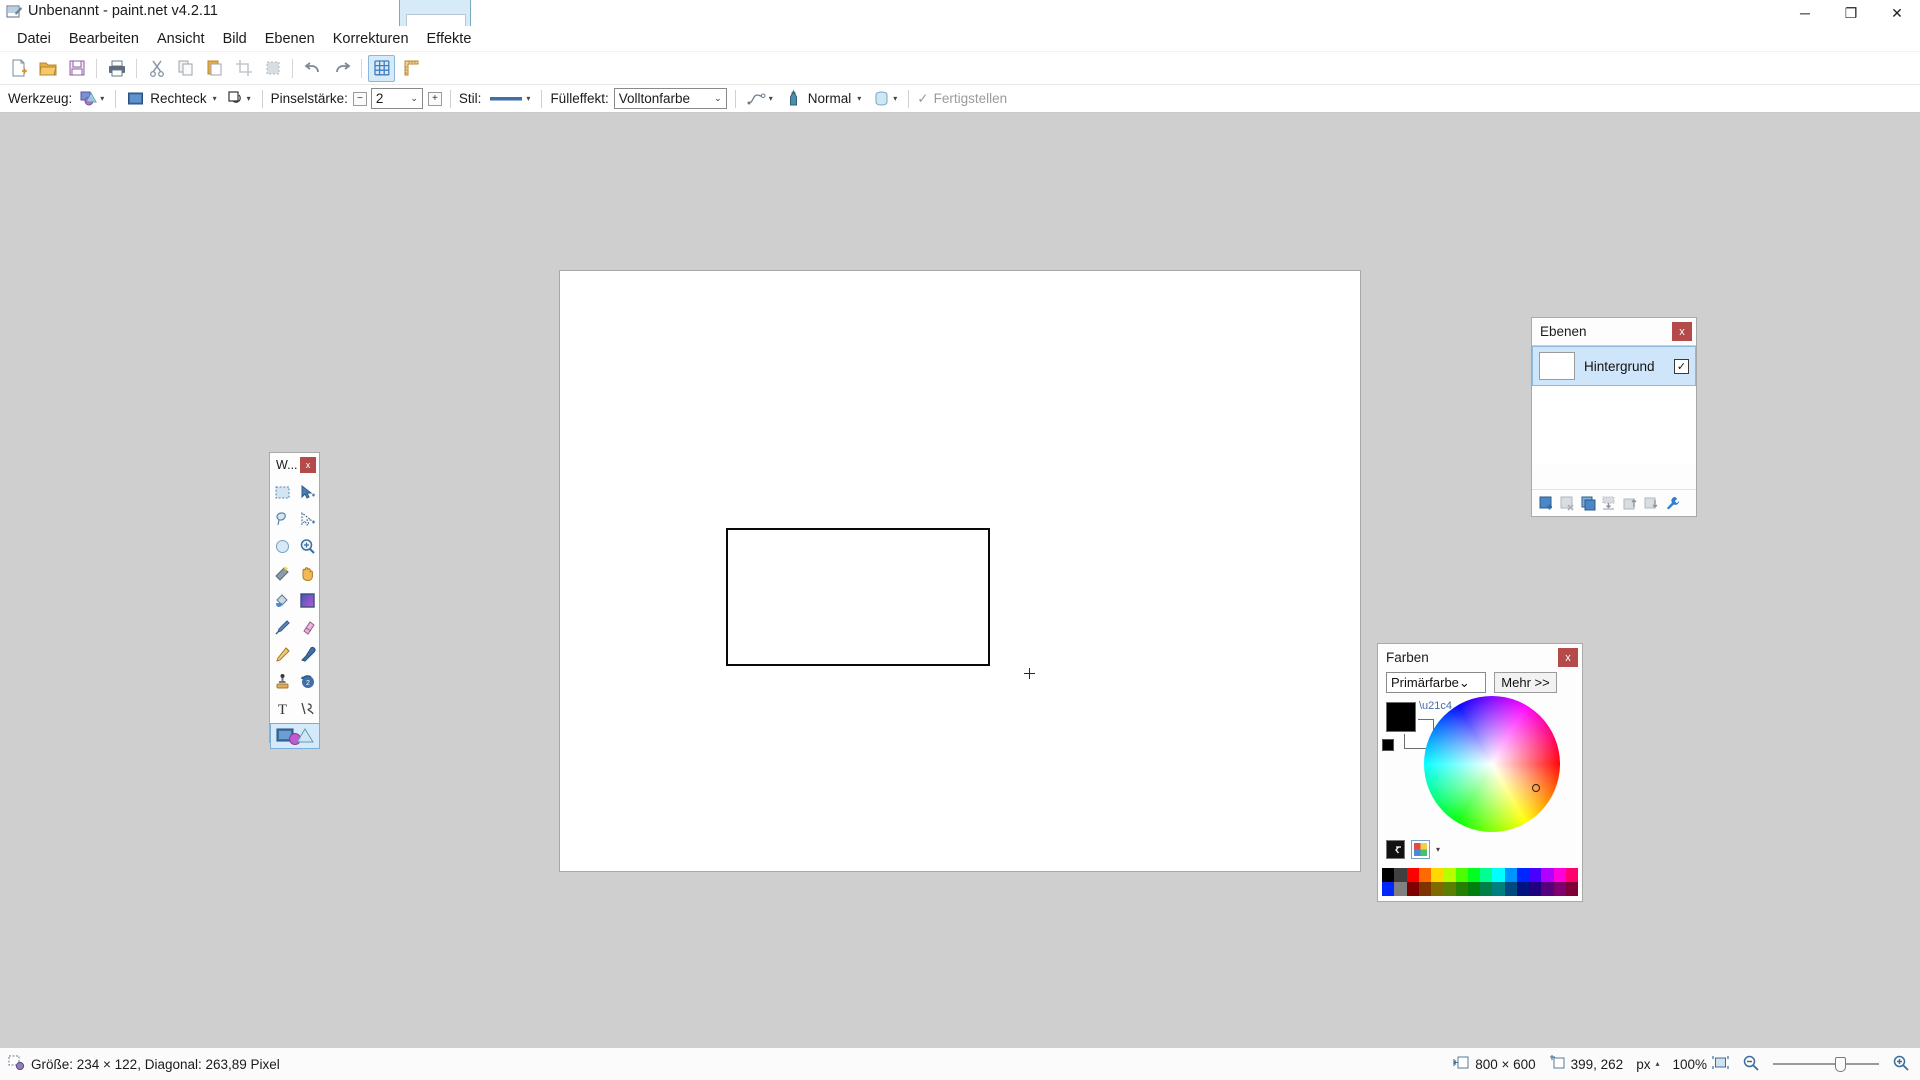  I want to click on menu-effekte: Effekte, so click(449, 39).